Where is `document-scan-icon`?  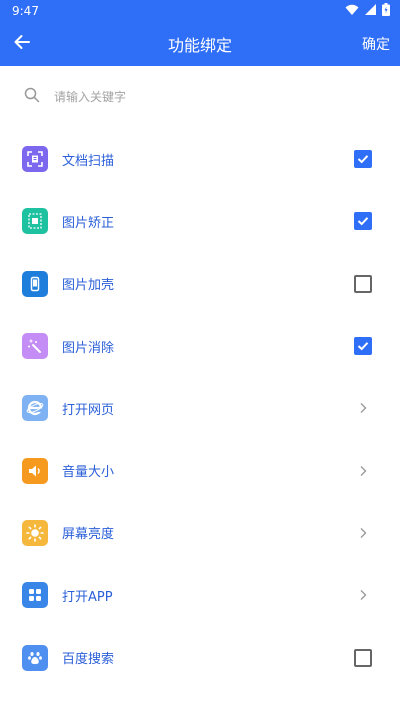
document-scan-icon is located at coordinates (35, 159).